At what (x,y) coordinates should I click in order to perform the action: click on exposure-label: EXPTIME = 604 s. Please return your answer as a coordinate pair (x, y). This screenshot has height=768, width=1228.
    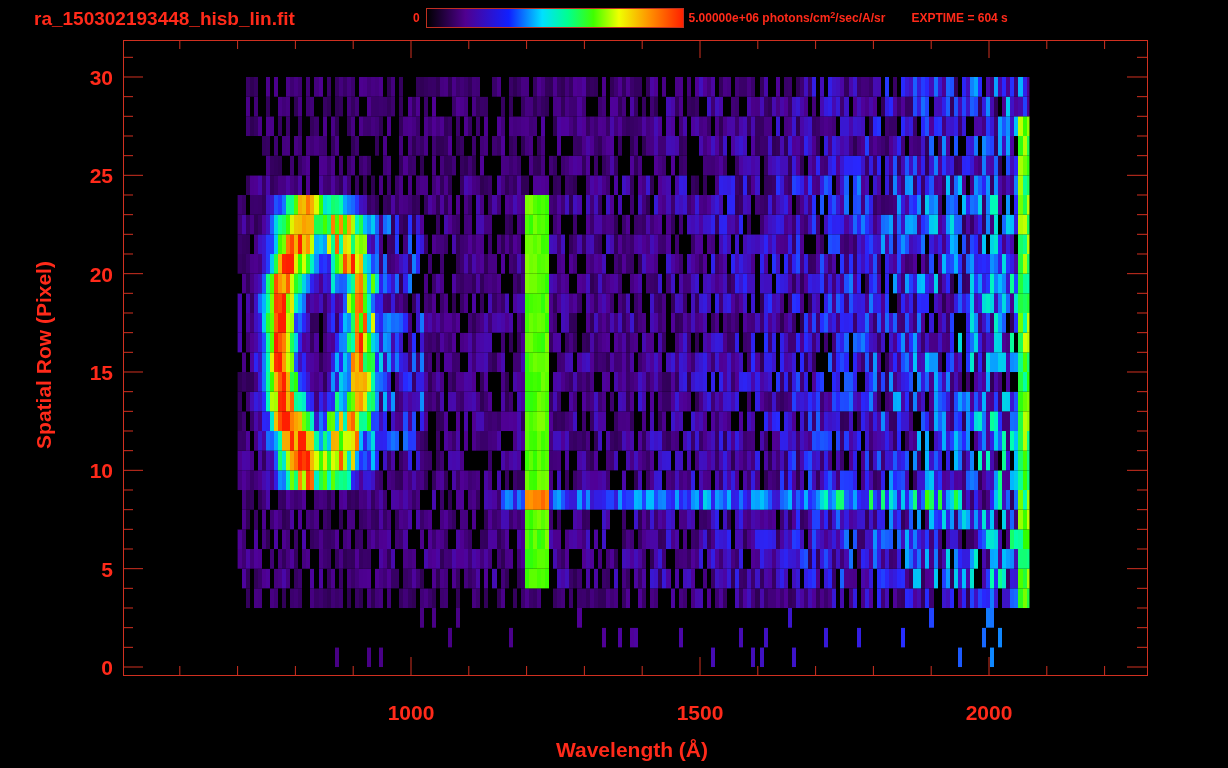
    Looking at the image, I should click on (959, 18).